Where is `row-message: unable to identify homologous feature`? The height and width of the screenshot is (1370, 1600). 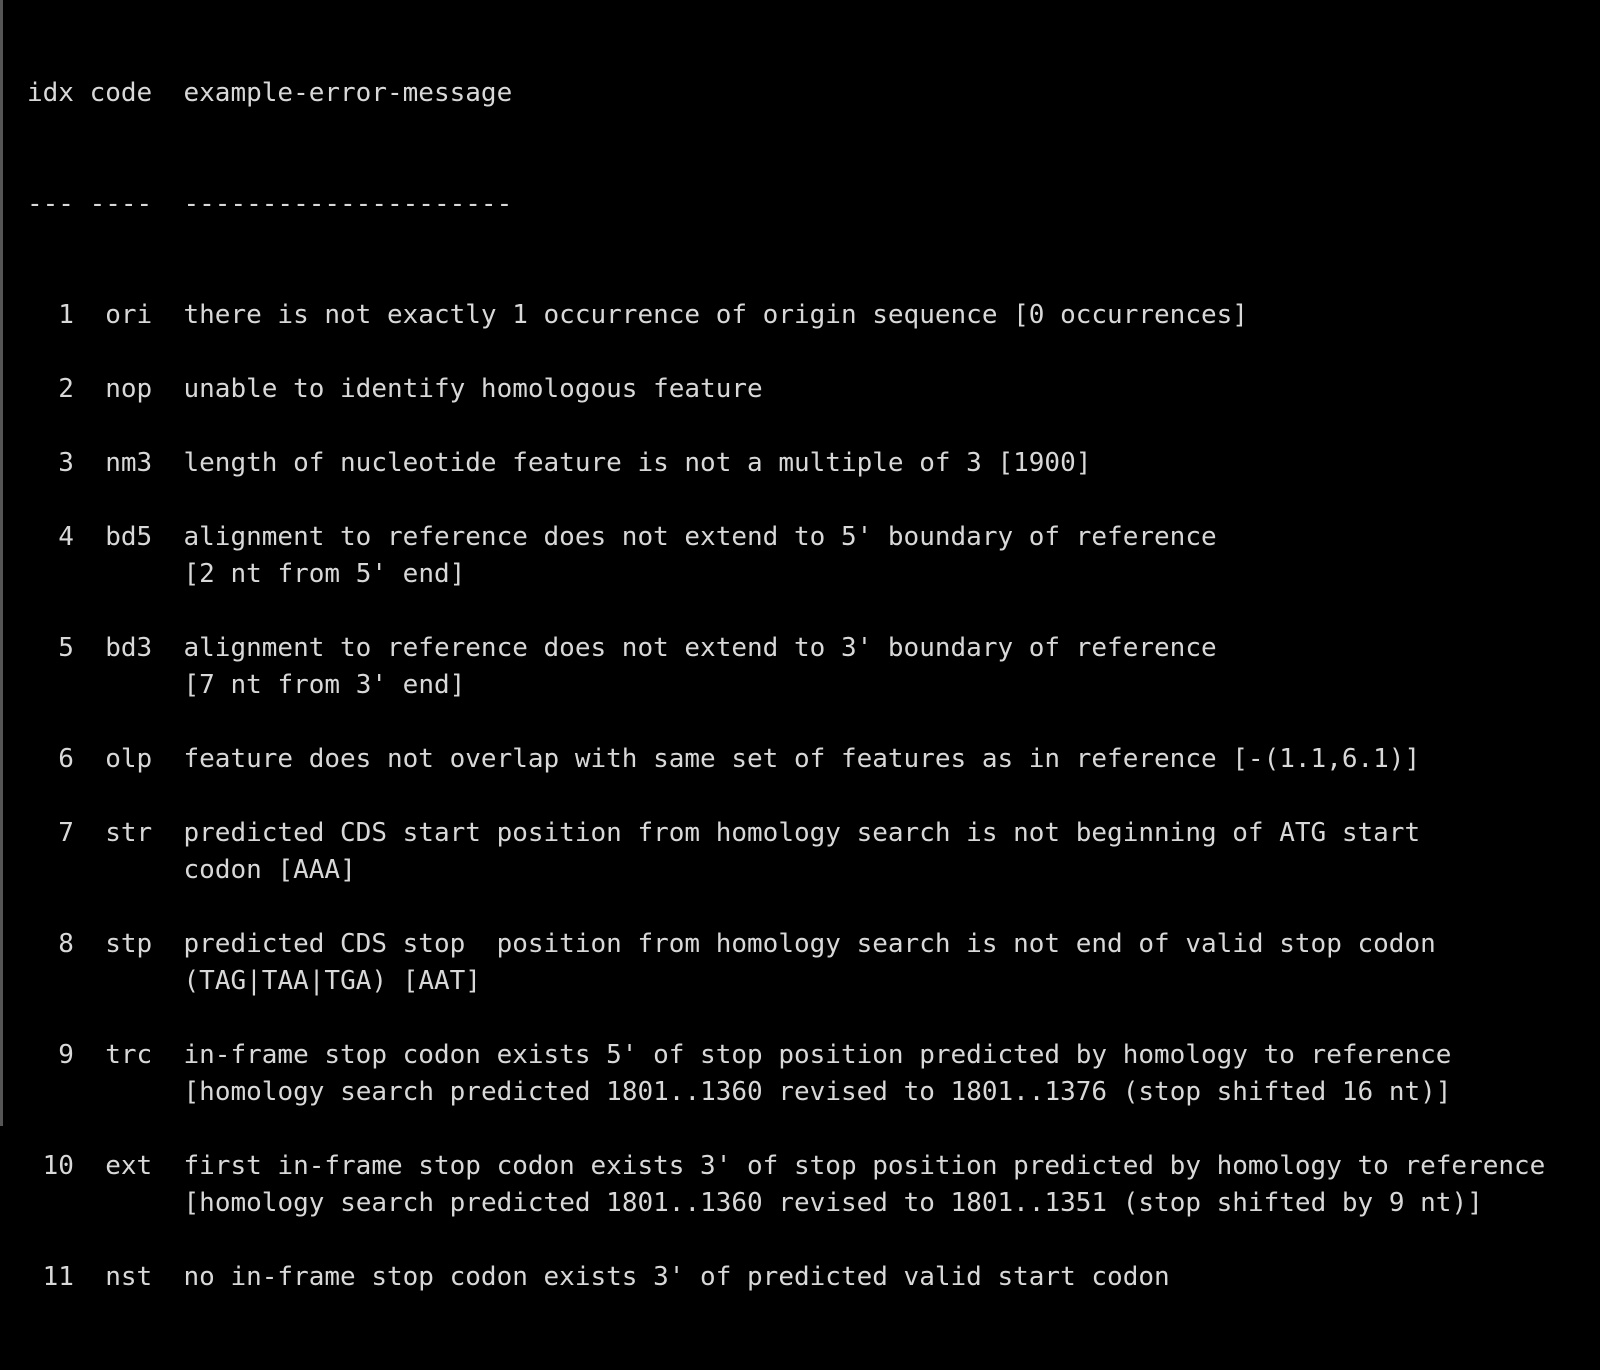
row-message: unable to identify homologous feature is located at coordinates (473, 389).